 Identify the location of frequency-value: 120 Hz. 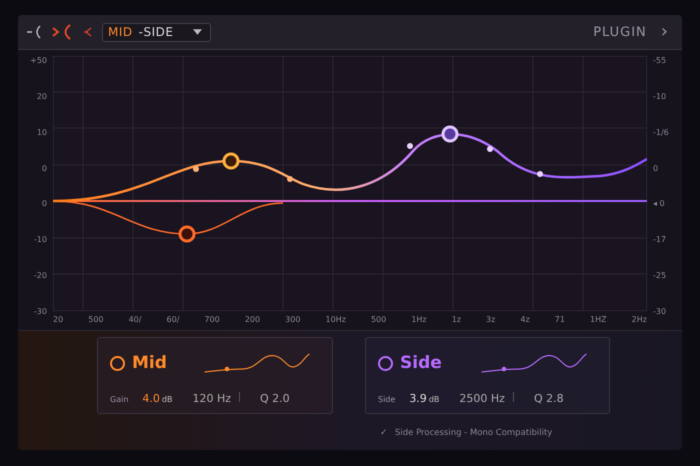
(212, 398).